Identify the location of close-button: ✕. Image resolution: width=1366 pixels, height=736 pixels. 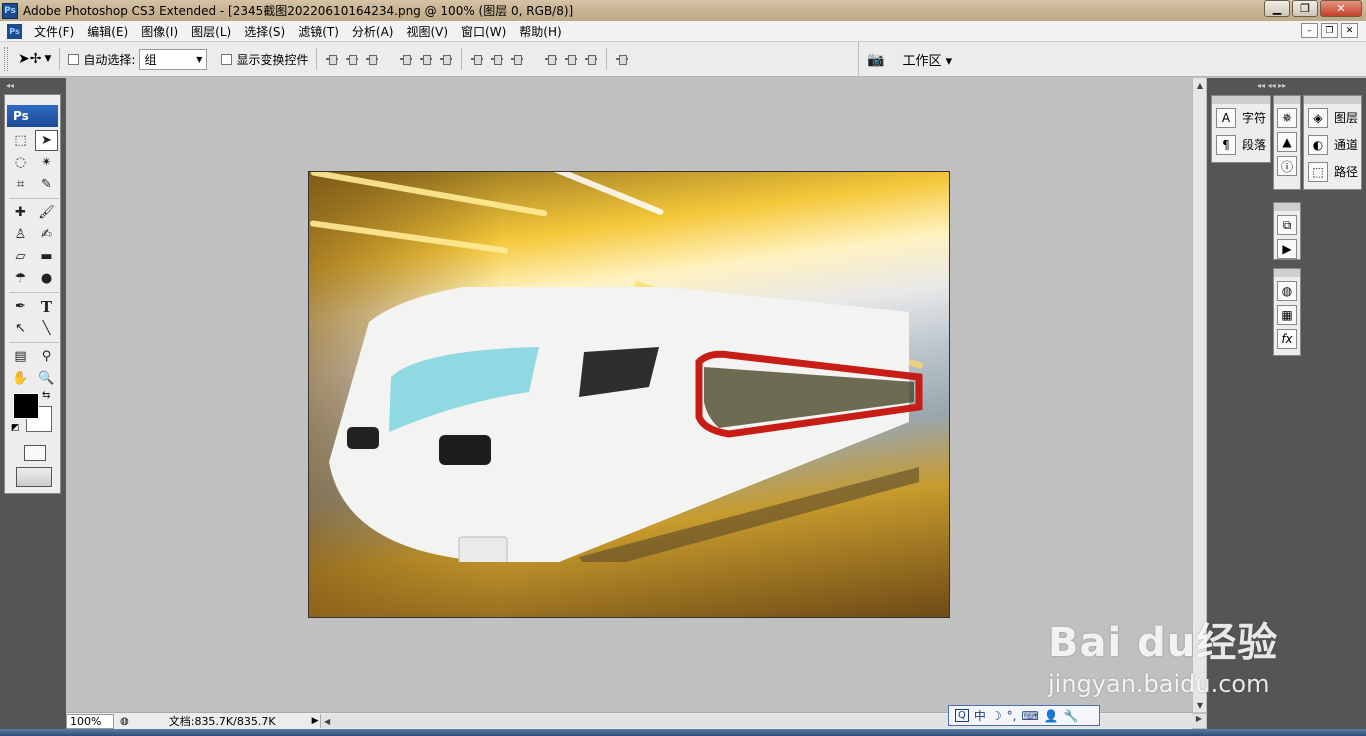
(1341, 8).